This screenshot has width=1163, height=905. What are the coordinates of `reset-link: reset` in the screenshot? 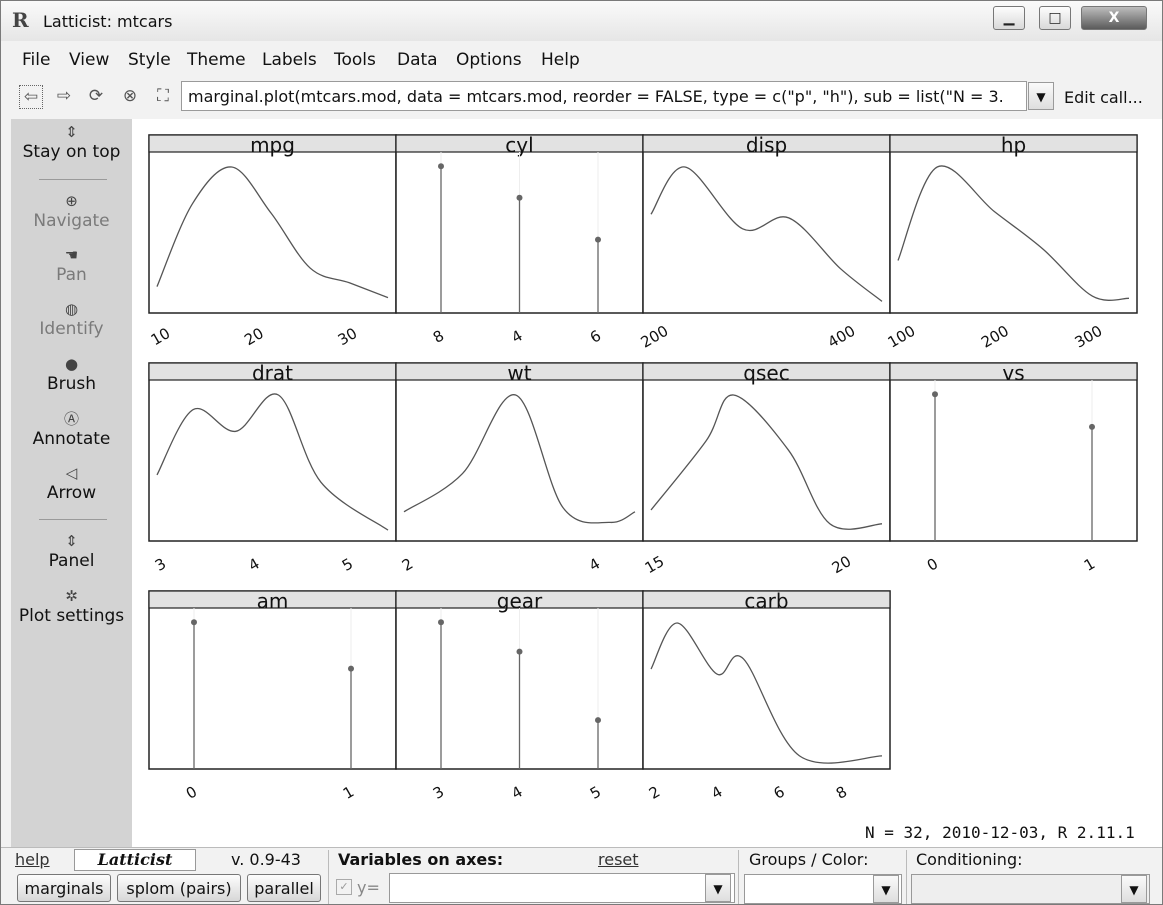 It's located at (618, 859).